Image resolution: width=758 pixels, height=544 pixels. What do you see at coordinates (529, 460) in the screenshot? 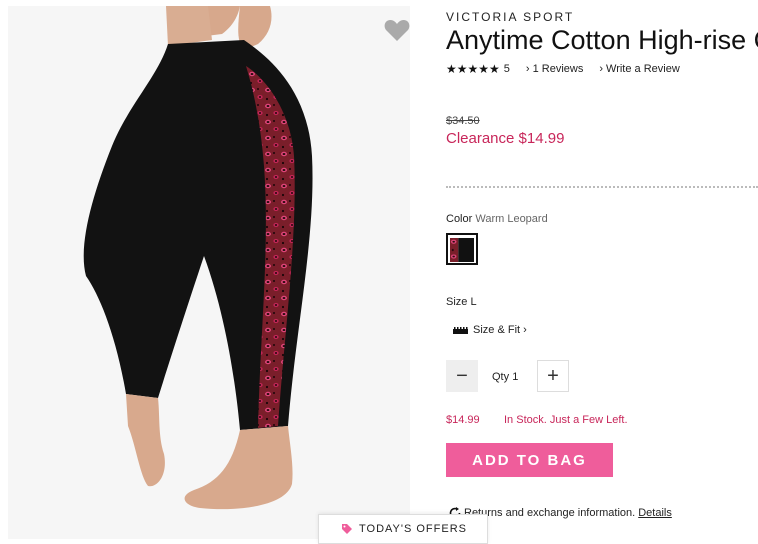
I see `add-to-bag-button: ADD TO BAG` at bounding box center [529, 460].